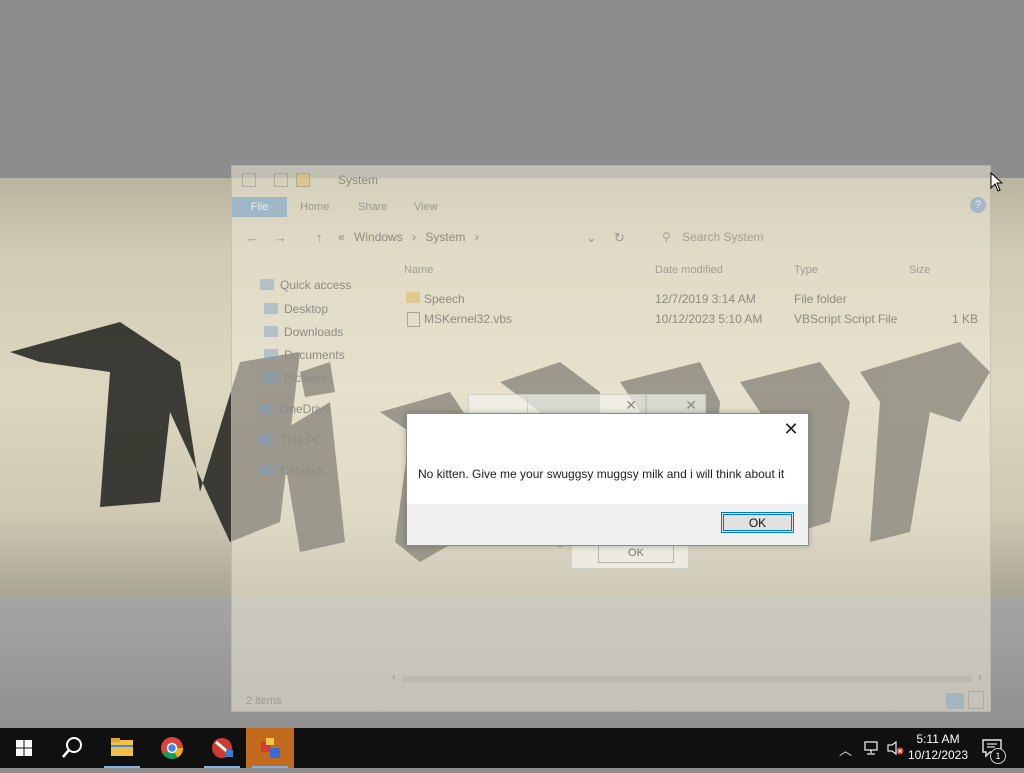  I want to click on address-dropdown-icon: ⌄, so click(591, 238).